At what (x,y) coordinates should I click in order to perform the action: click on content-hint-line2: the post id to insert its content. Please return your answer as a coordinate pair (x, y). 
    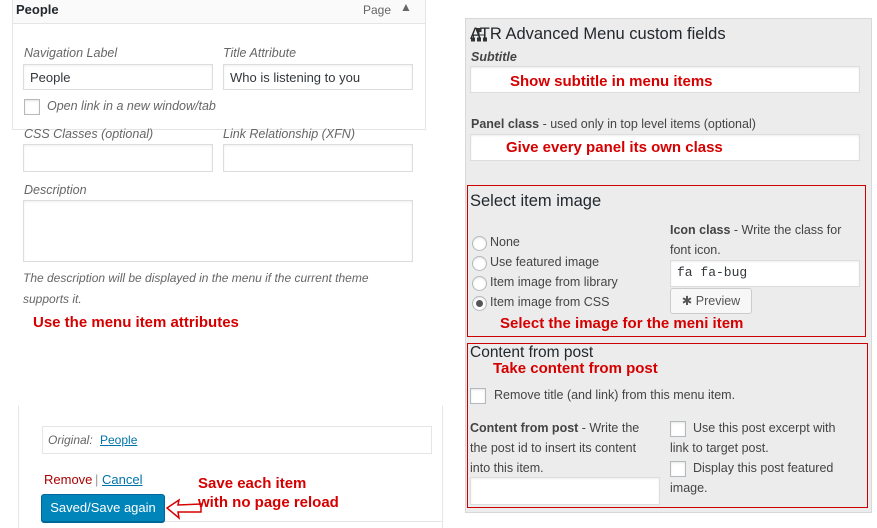
    Looking at the image, I should click on (553, 448).